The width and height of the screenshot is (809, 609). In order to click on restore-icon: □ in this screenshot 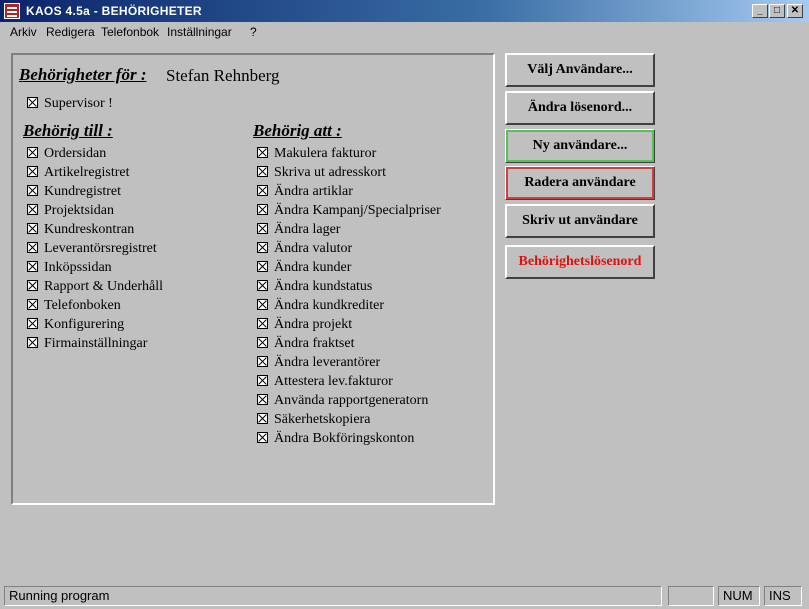, I will do `click(777, 10)`.